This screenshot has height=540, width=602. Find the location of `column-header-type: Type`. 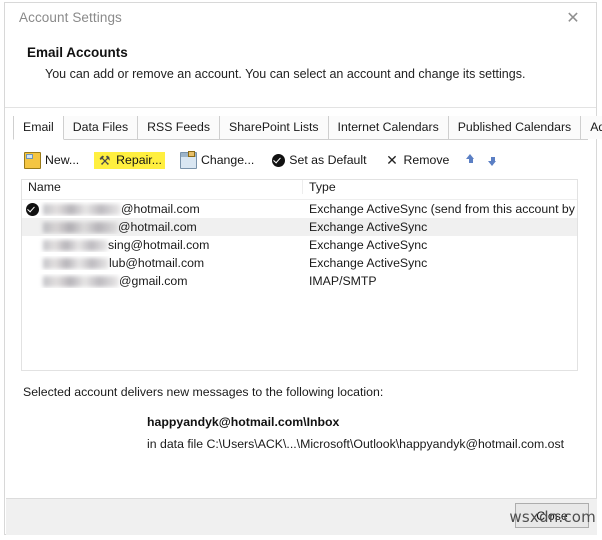

column-header-type: Type is located at coordinates (440, 187).